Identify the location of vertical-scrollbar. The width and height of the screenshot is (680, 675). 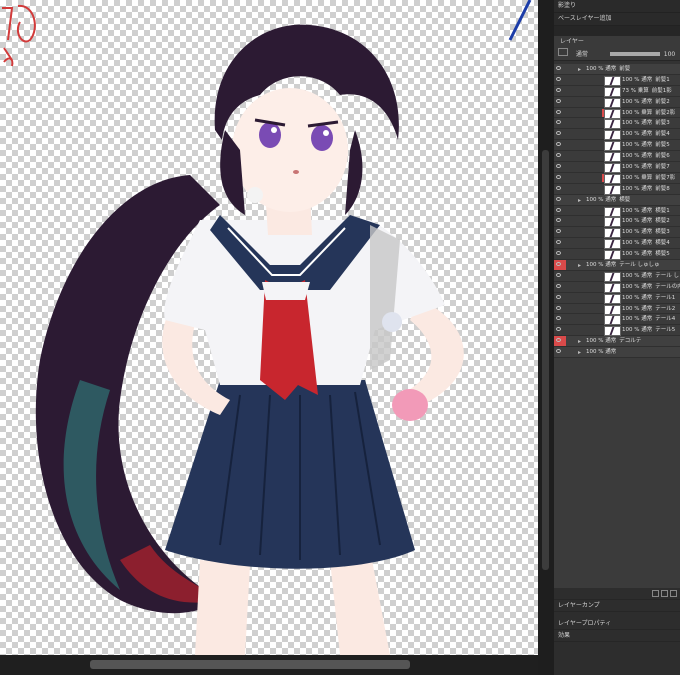
(546, 337).